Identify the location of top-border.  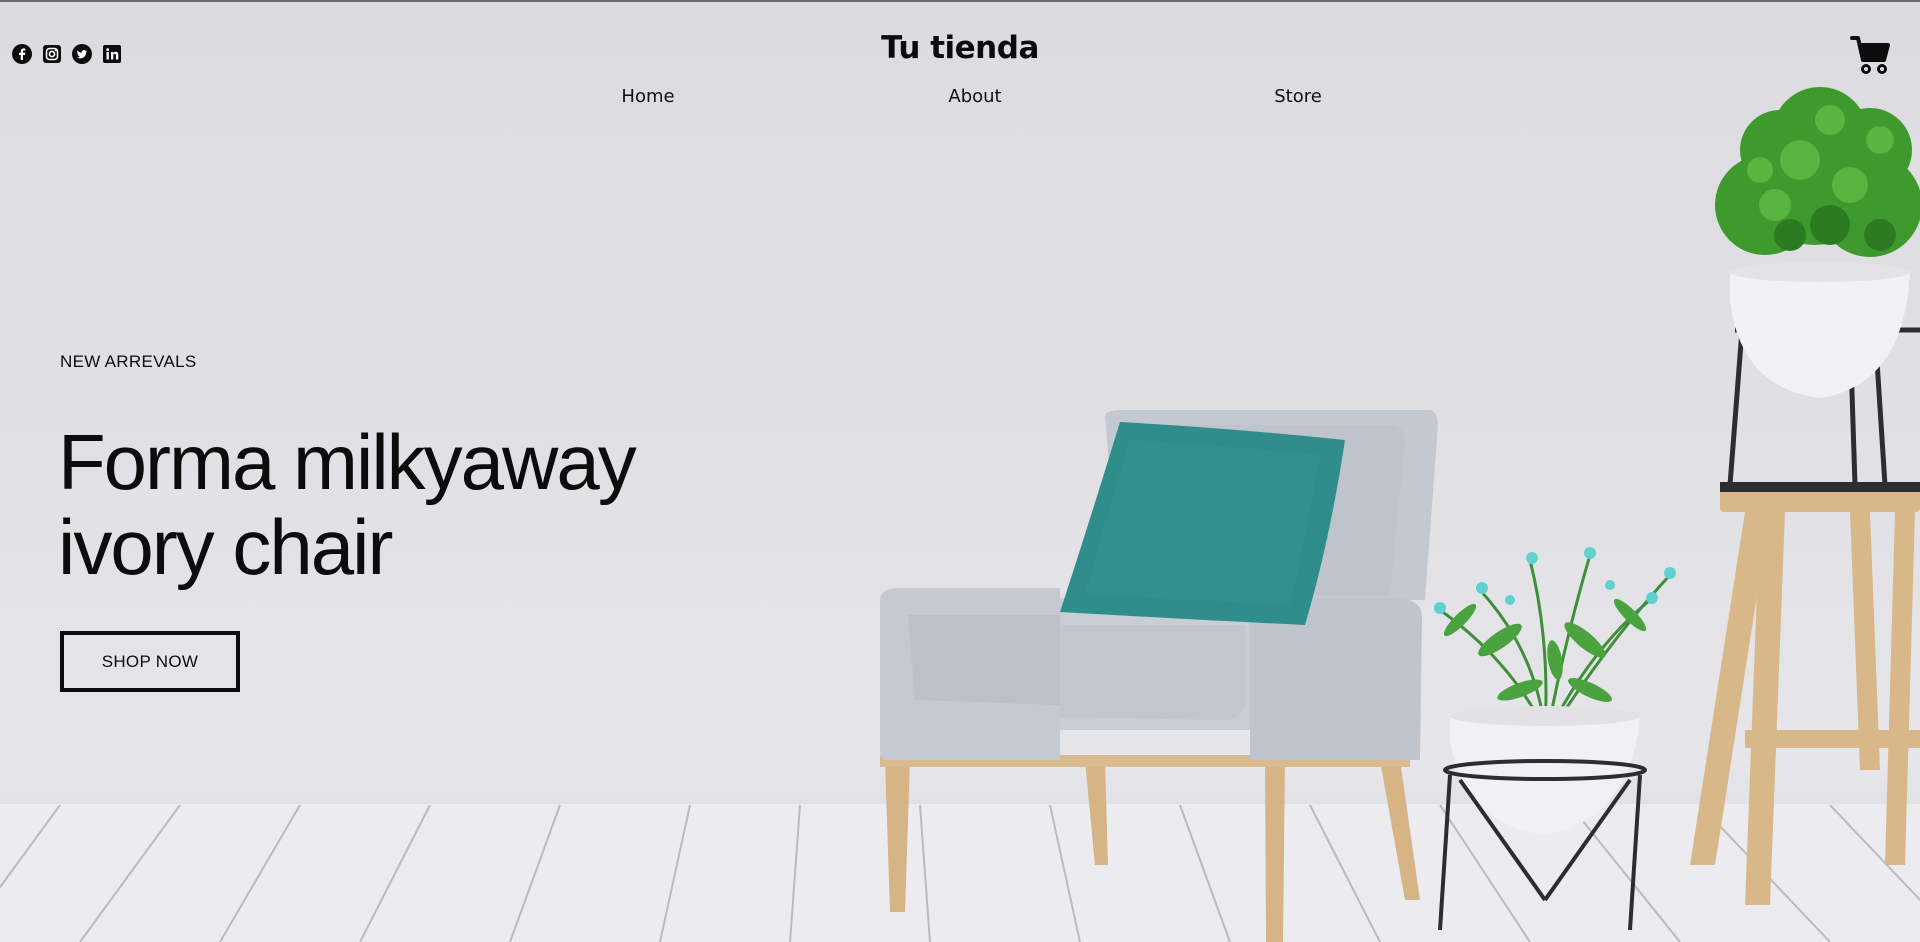
(960, 1).